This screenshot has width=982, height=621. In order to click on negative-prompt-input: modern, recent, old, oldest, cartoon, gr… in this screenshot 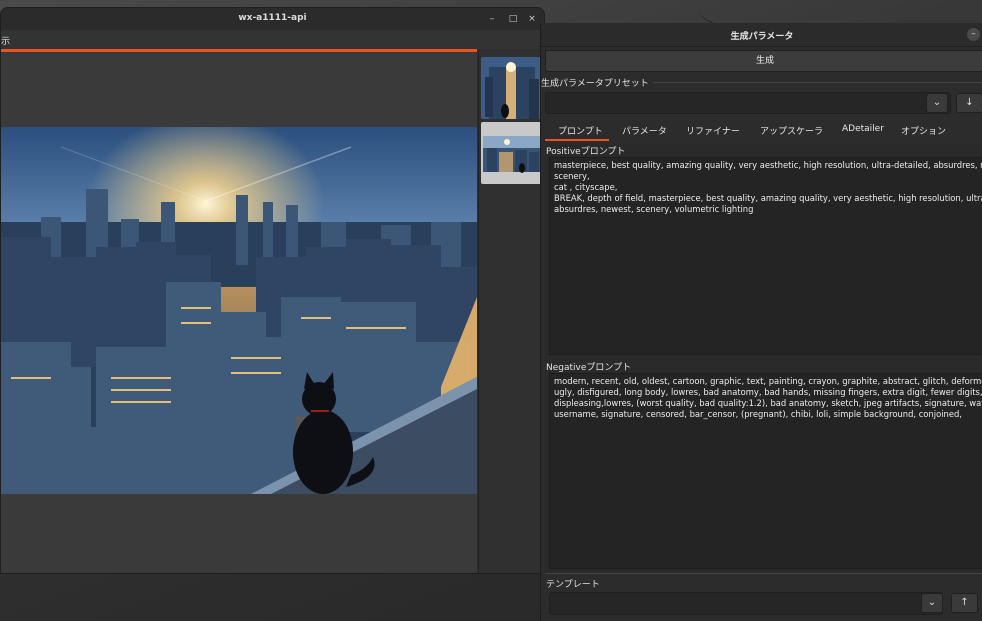, I will do `click(765, 471)`.